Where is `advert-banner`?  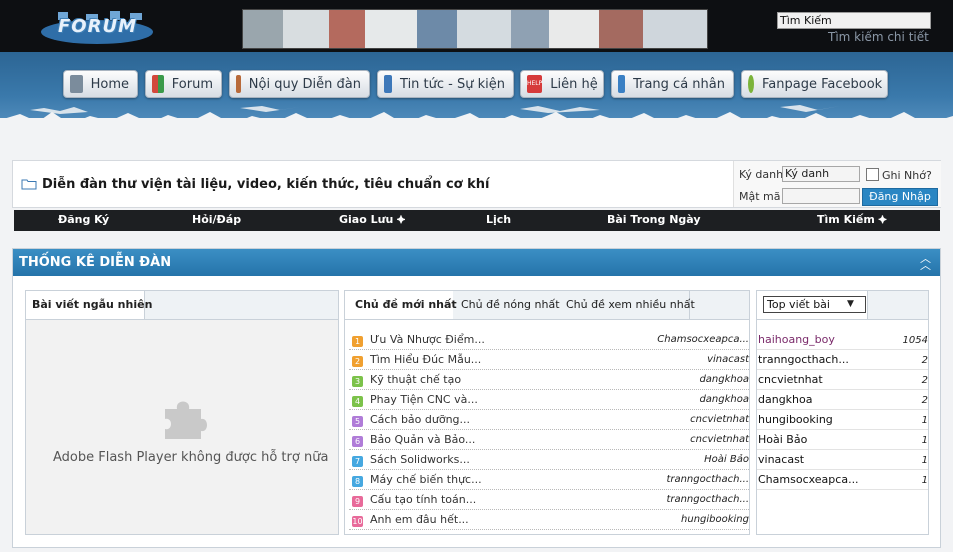
advert-banner is located at coordinates (475, 29).